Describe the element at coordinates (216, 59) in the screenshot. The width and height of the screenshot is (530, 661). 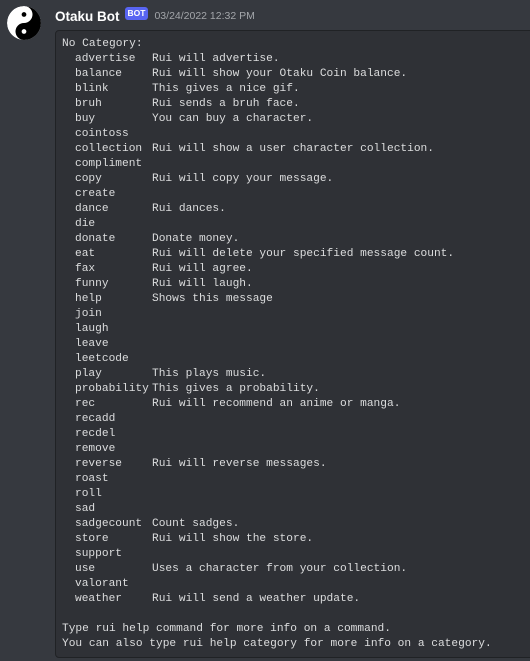
I see `command-description: Rui will advertise.` at that location.